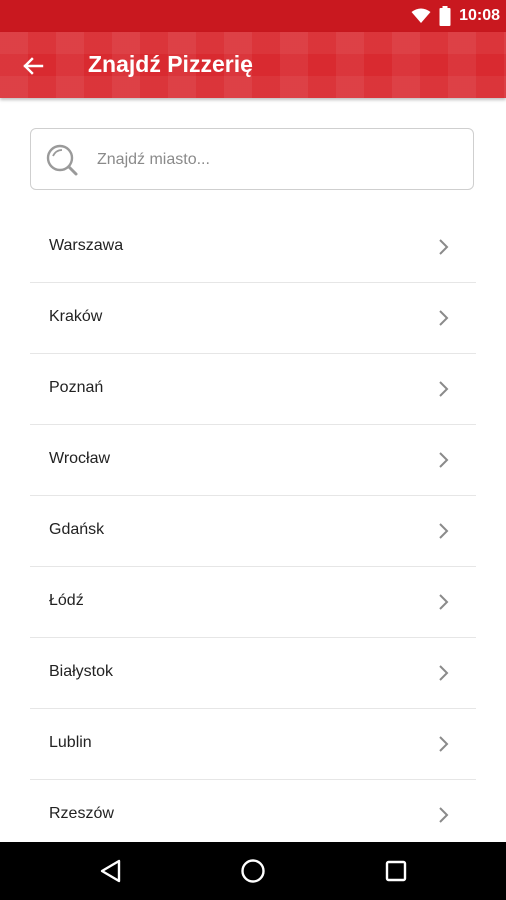 Image resolution: width=506 pixels, height=900 pixels. Describe the element at coordinates (479, 15) in the screenshot. I see `status-time: 10:08` at that location.